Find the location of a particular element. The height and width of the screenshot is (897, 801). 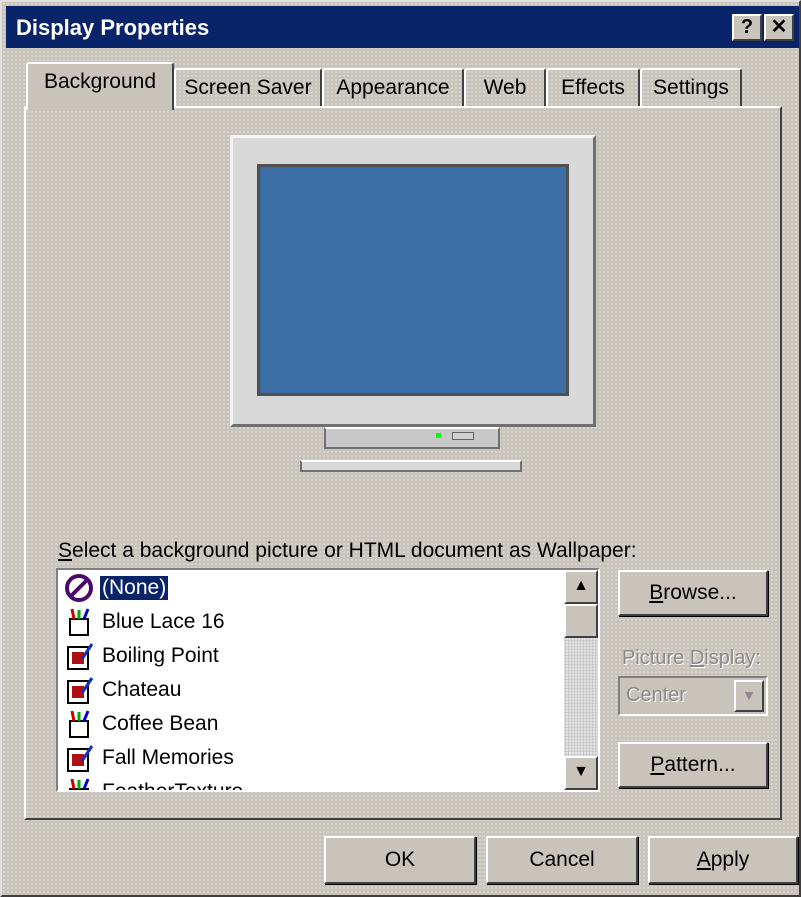

list-item: Chateau is located at coordinates (123, 690).